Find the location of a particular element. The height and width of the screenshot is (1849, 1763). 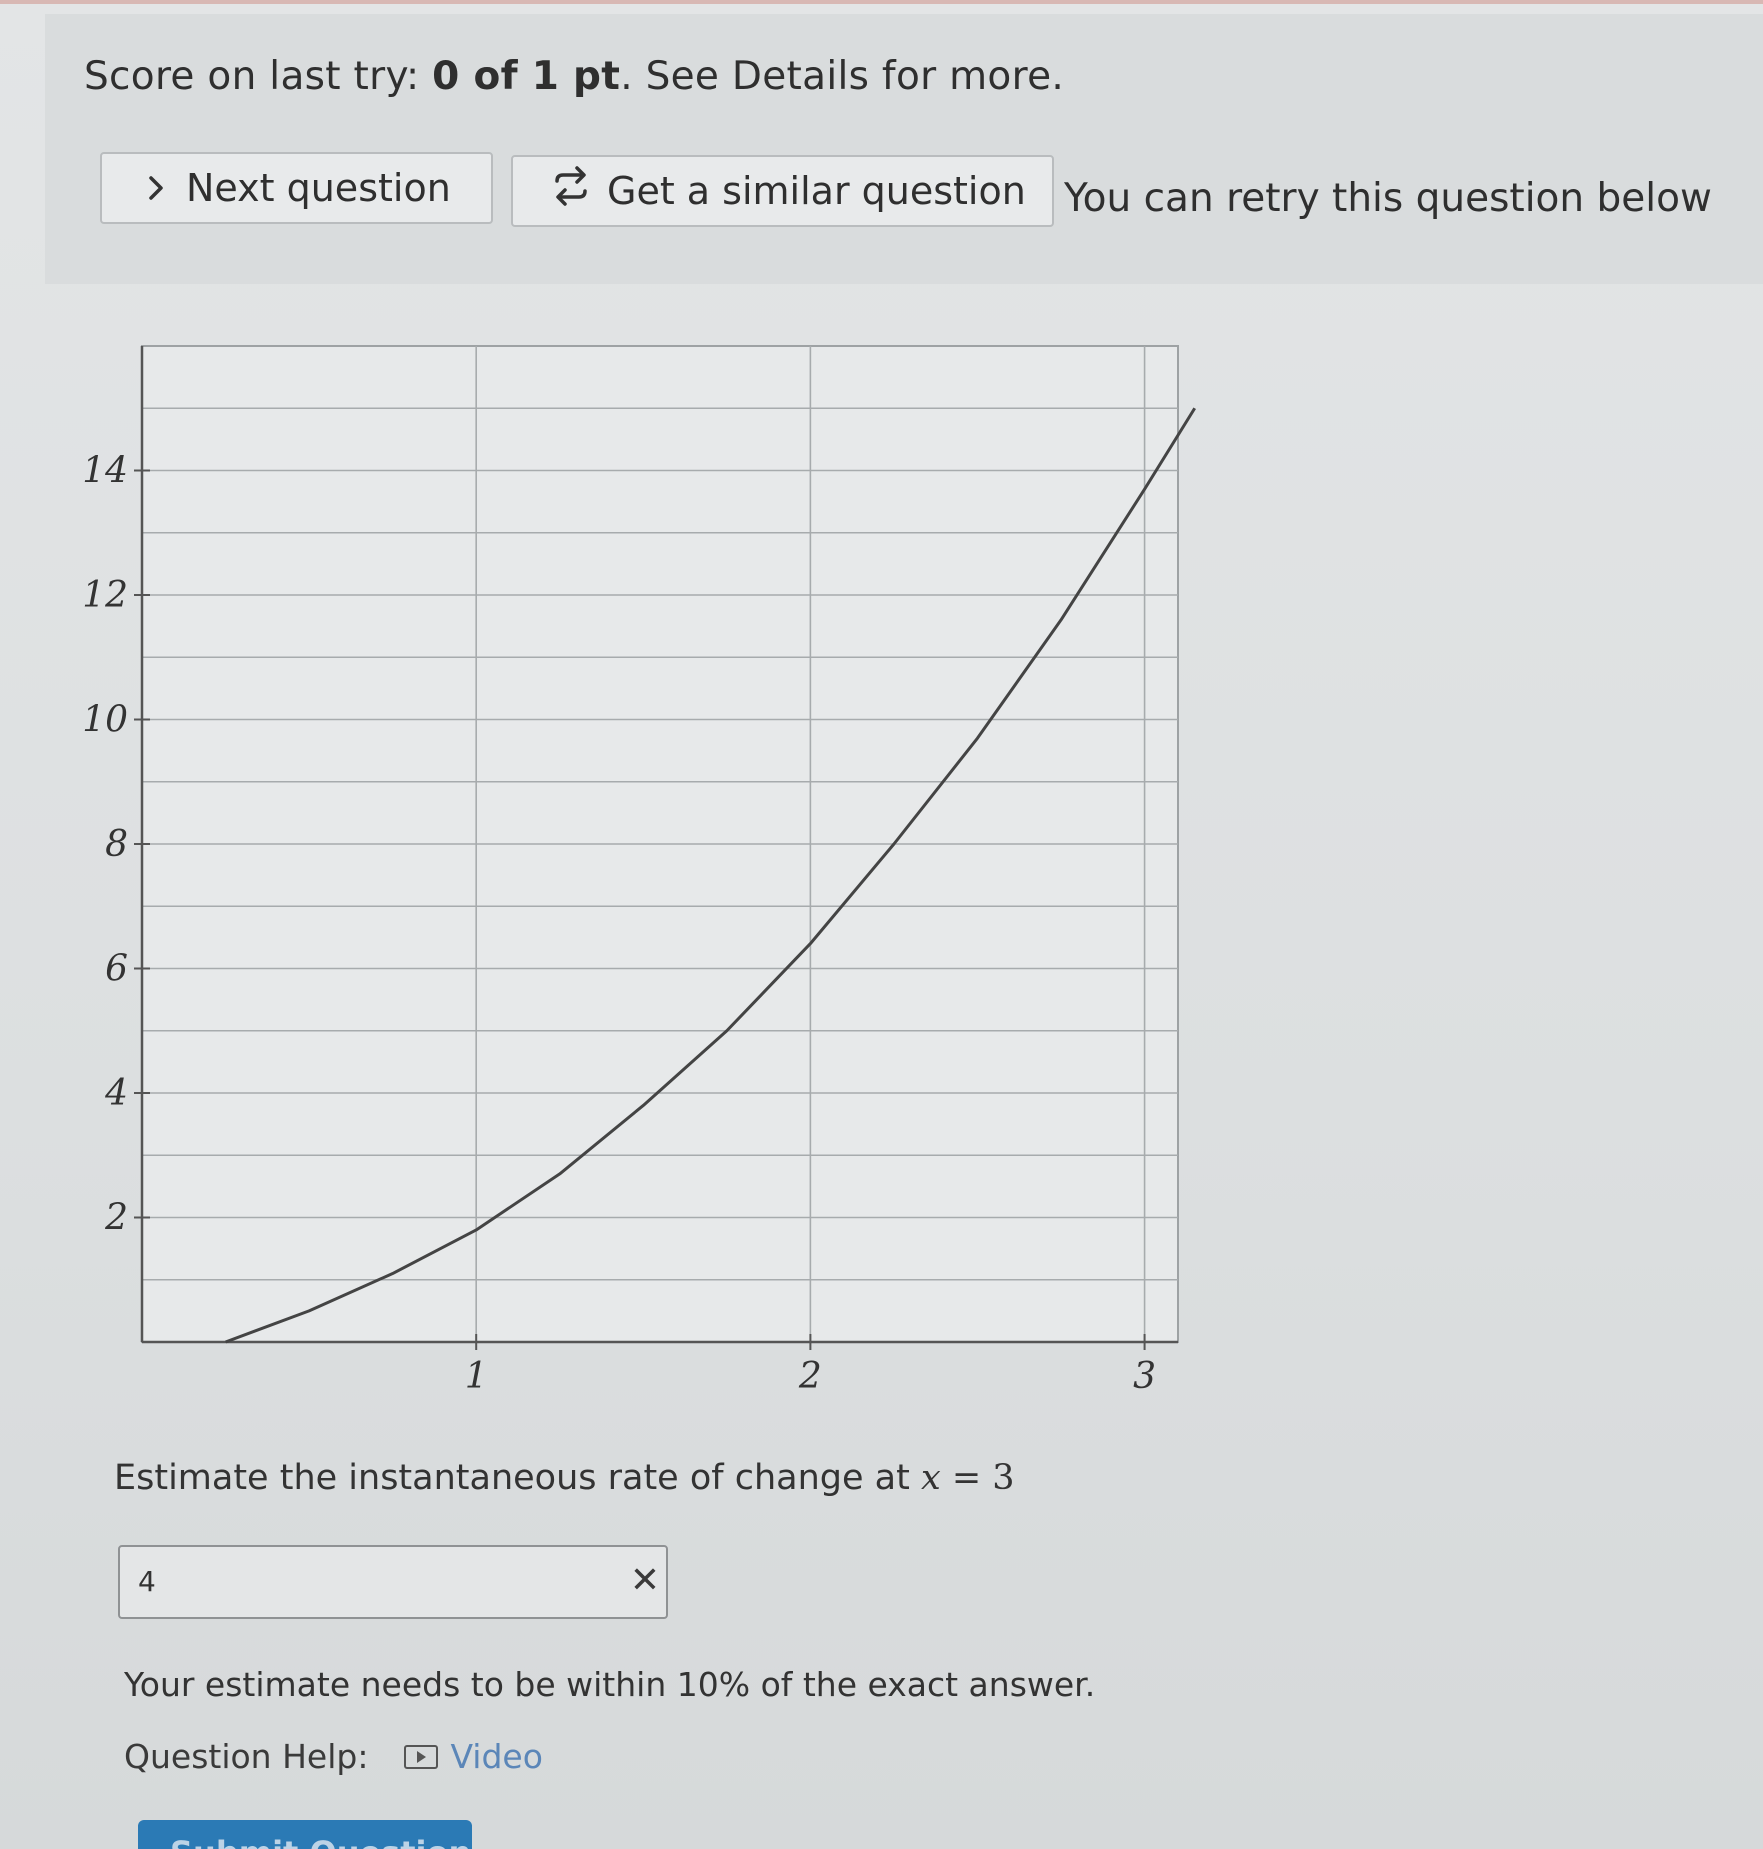

y-tick-label: 6 is located at coordinates (116, 969).